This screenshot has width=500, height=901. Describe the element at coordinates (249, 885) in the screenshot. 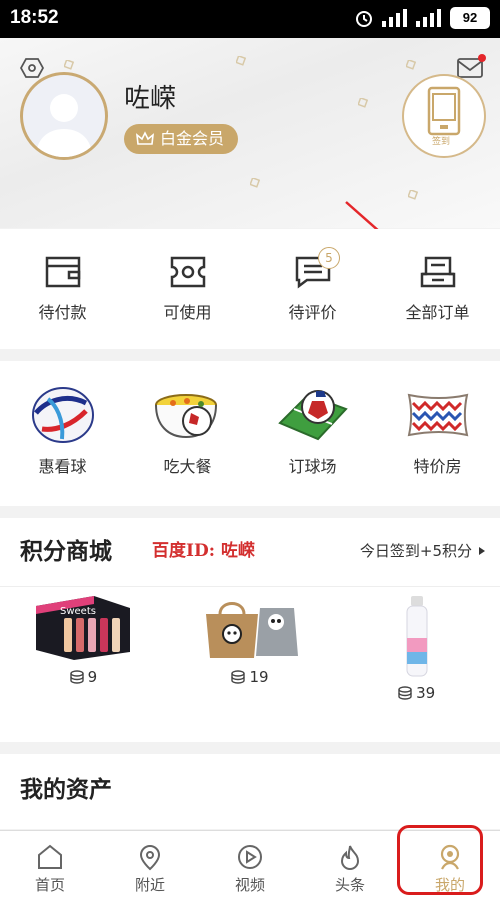

I see `tab-label: 视频` at that location.